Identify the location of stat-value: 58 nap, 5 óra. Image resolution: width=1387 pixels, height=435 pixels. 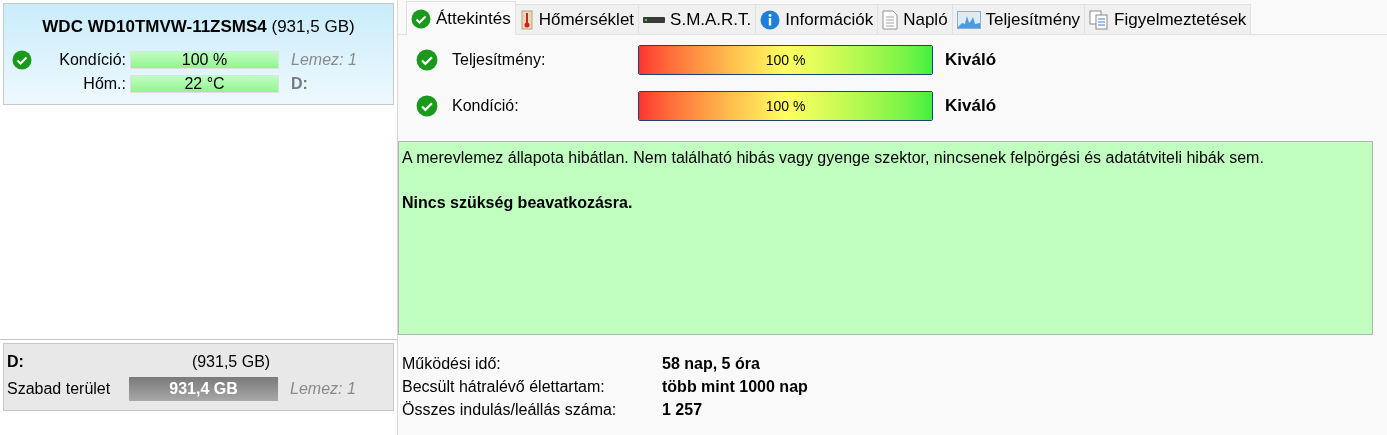
(711, 363).